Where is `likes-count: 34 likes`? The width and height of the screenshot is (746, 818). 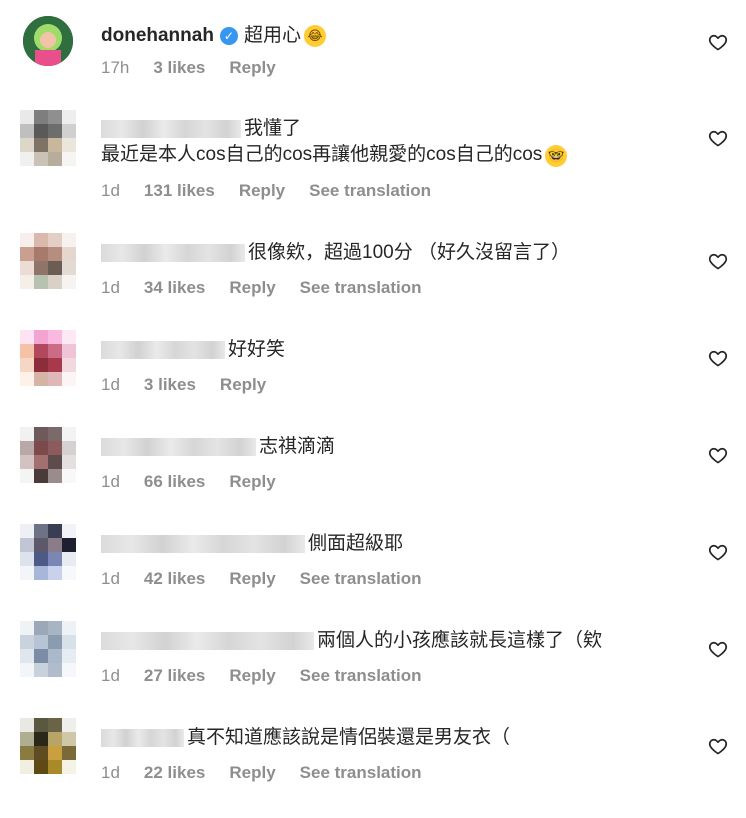
likes-count: 34 likes is located at coordinates (174, 288).